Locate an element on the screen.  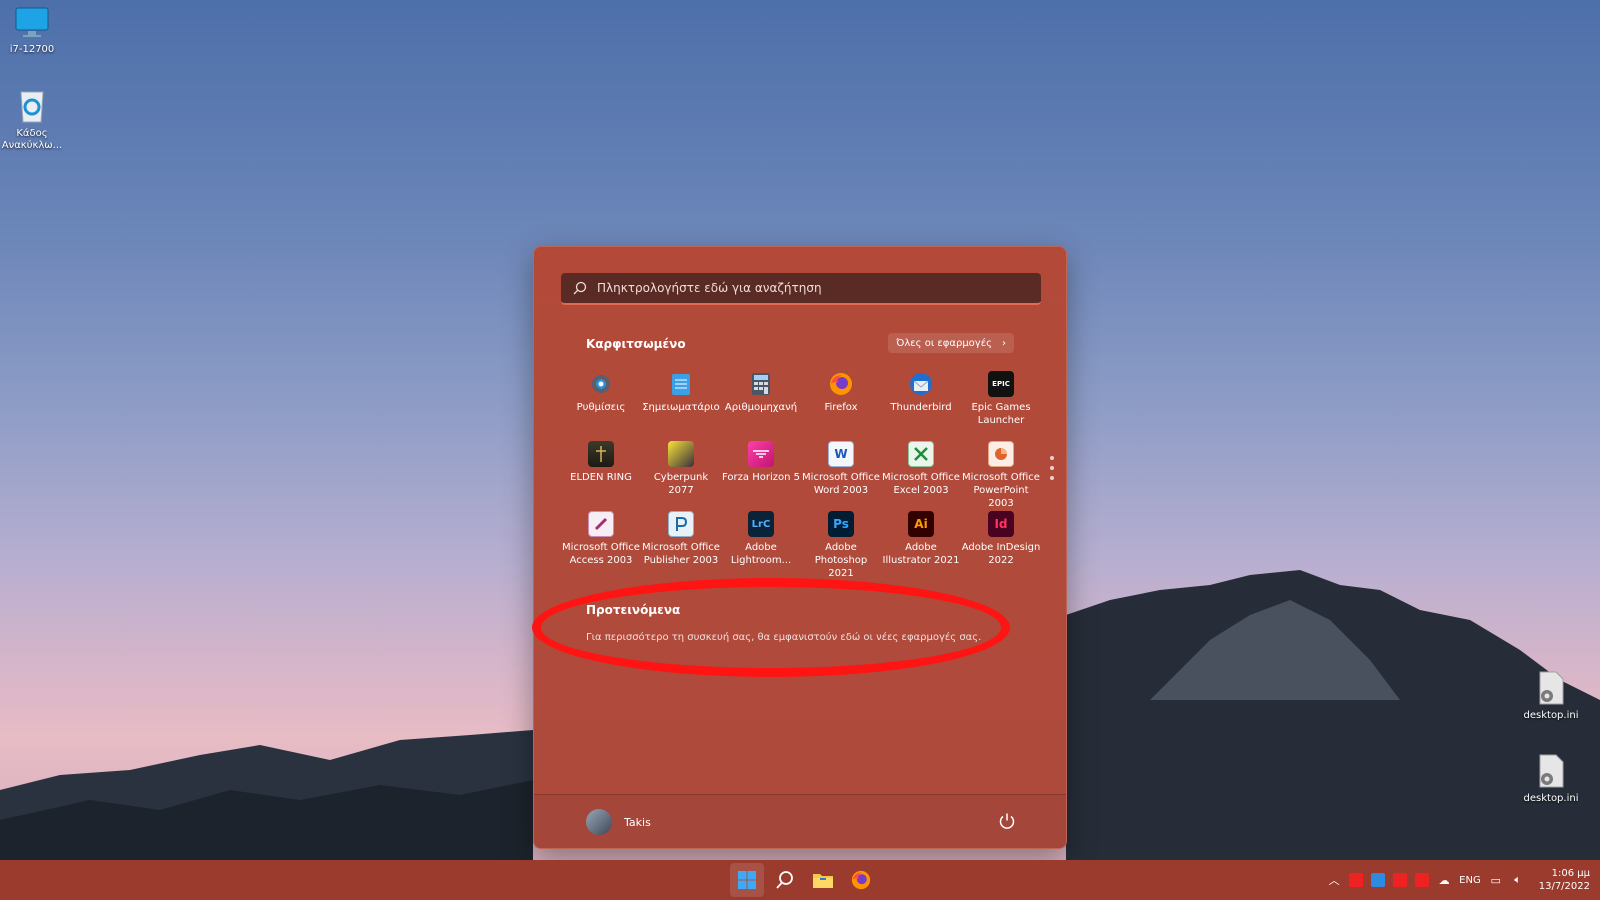
all-apps-button: Όλες οι εφαρμογές › is located at coordinates (951, 343).